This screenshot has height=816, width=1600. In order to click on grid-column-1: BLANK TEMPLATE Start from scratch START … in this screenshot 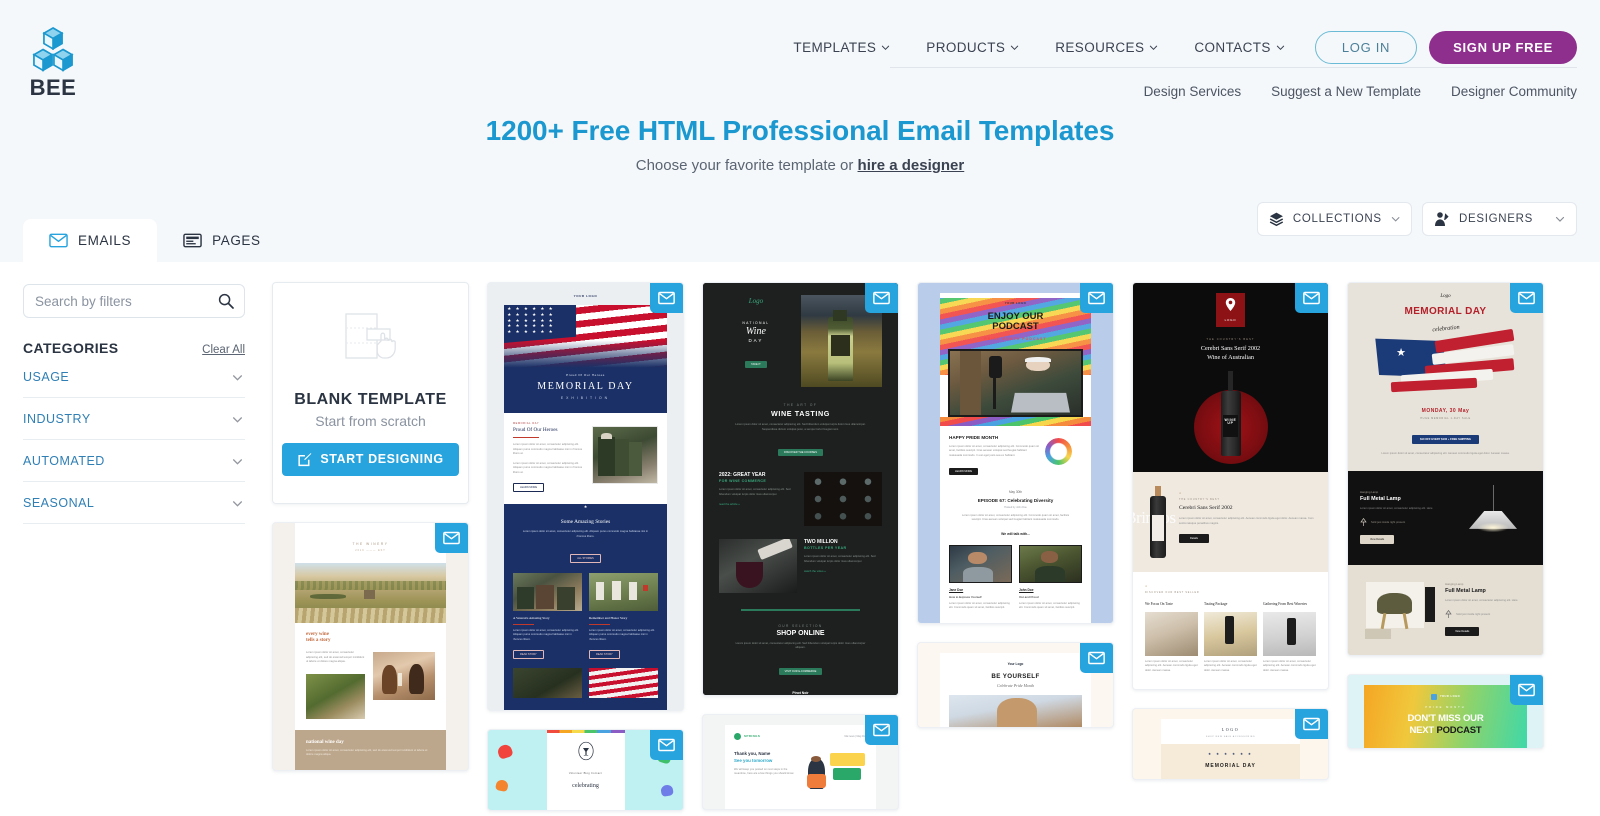, I will do `click(370, 549)`.